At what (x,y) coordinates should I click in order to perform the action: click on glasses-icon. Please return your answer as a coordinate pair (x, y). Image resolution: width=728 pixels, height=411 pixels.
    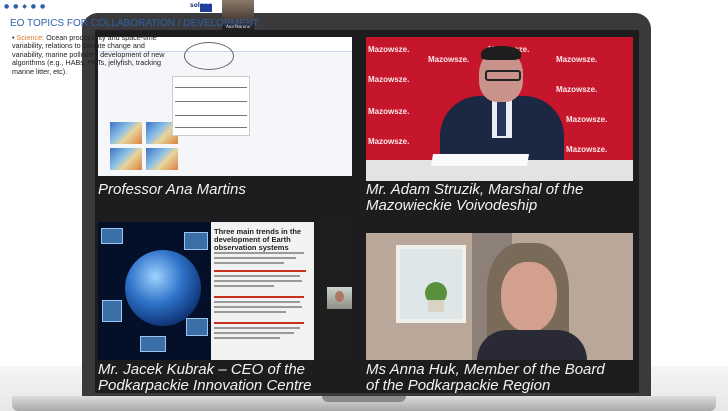
    Looking at the image, I should click on (503, 75).